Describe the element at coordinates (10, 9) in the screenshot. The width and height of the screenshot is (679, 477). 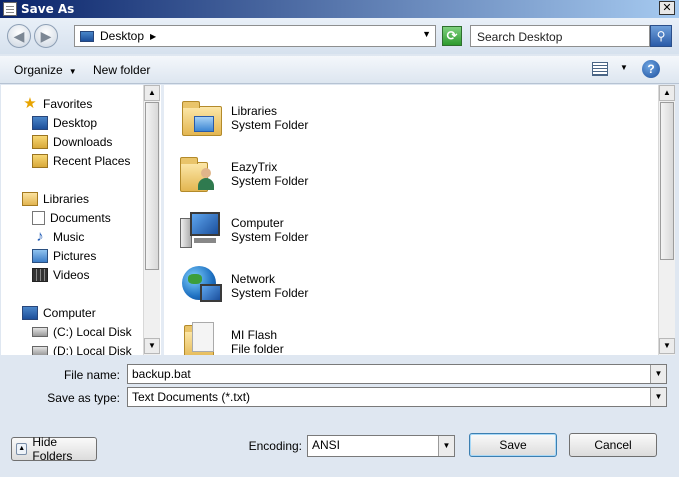
I see `notepad-icon` at that location.